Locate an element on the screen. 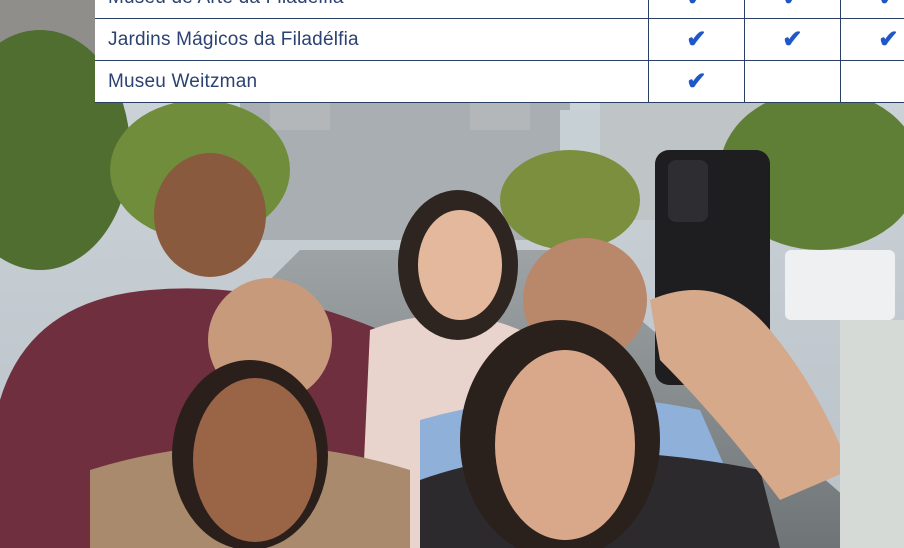  table-row: Museu Weitzman ✔ is located at coordinates (499, 81).